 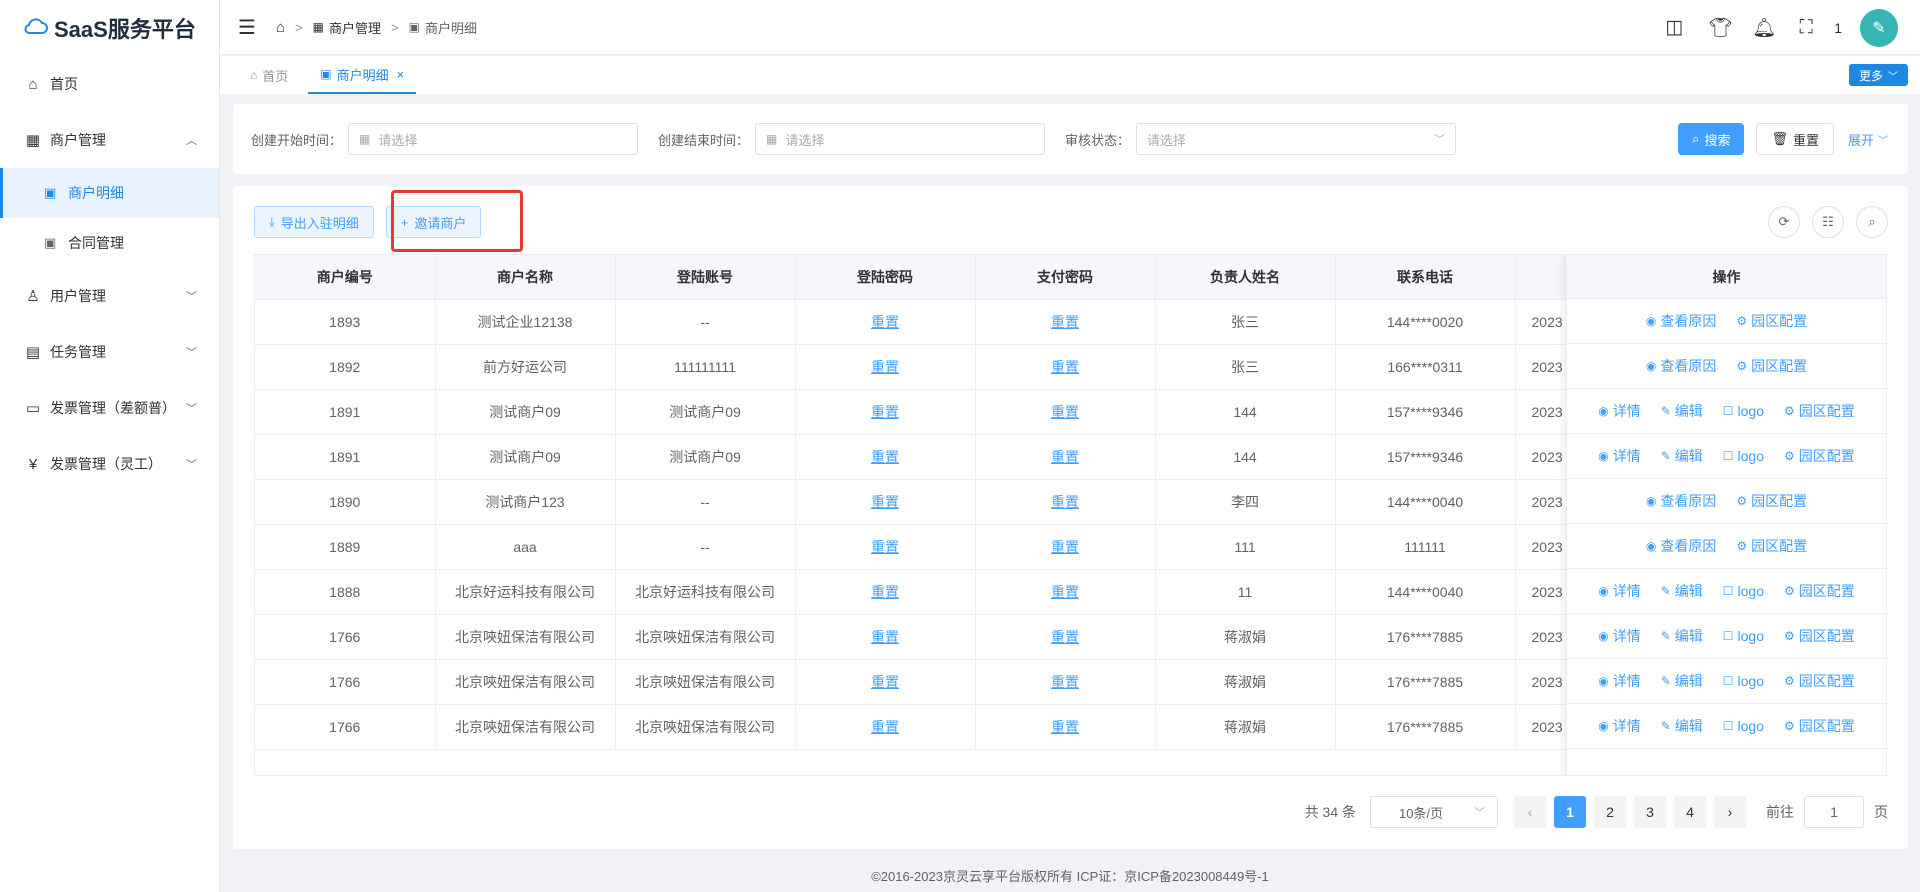 What do you see at coordinates (1872, 222) in the screenshot?
I see `search-icon: ⌕` at bounding box center [1872, 222].